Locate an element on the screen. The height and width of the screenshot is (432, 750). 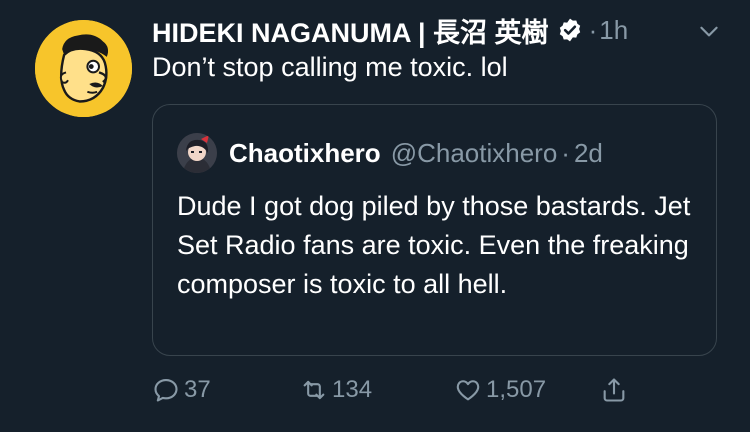
tweet-body-text: Don’t stop calling me toxic. lol is located at coordinates (330, 67).